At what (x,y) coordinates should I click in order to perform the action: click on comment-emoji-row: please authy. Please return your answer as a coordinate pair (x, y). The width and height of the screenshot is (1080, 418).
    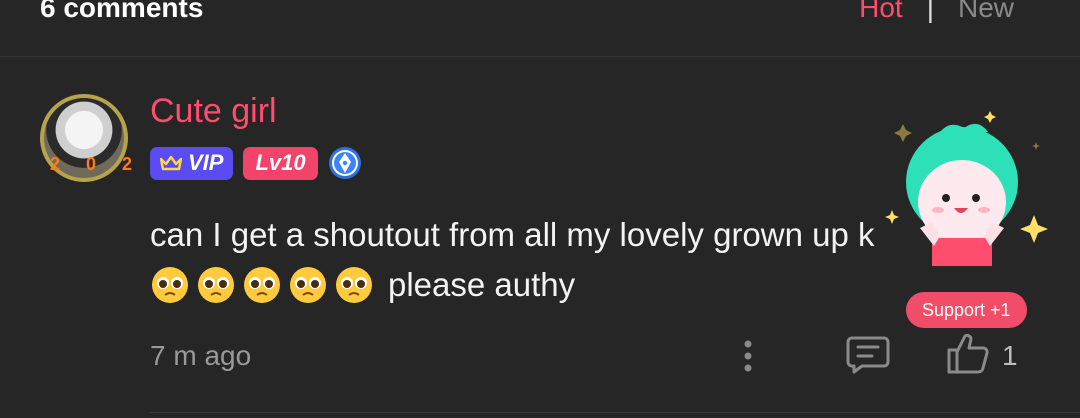
    Looking at the image, I should click on (530, 285).